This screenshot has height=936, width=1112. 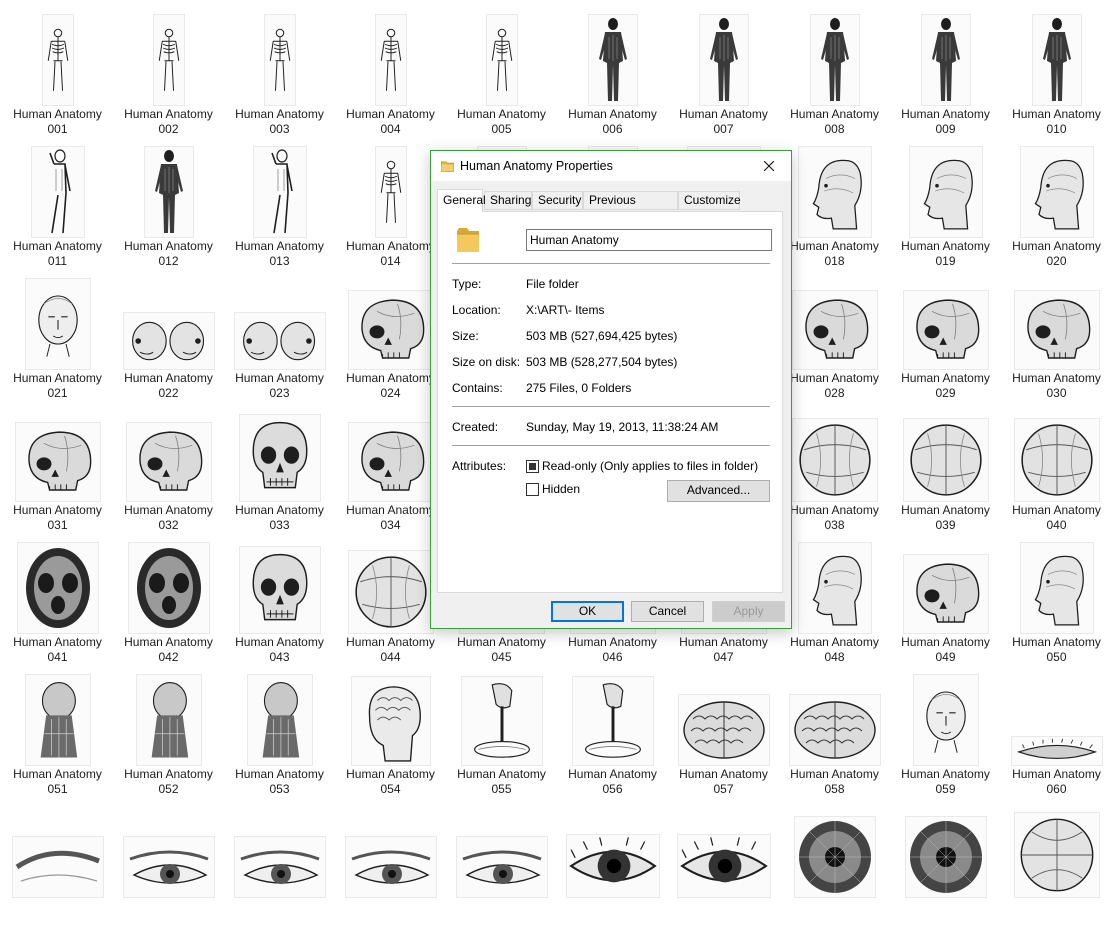 I want to click on file-tile: Human Anatomy 019, so click(x=945, y=210).